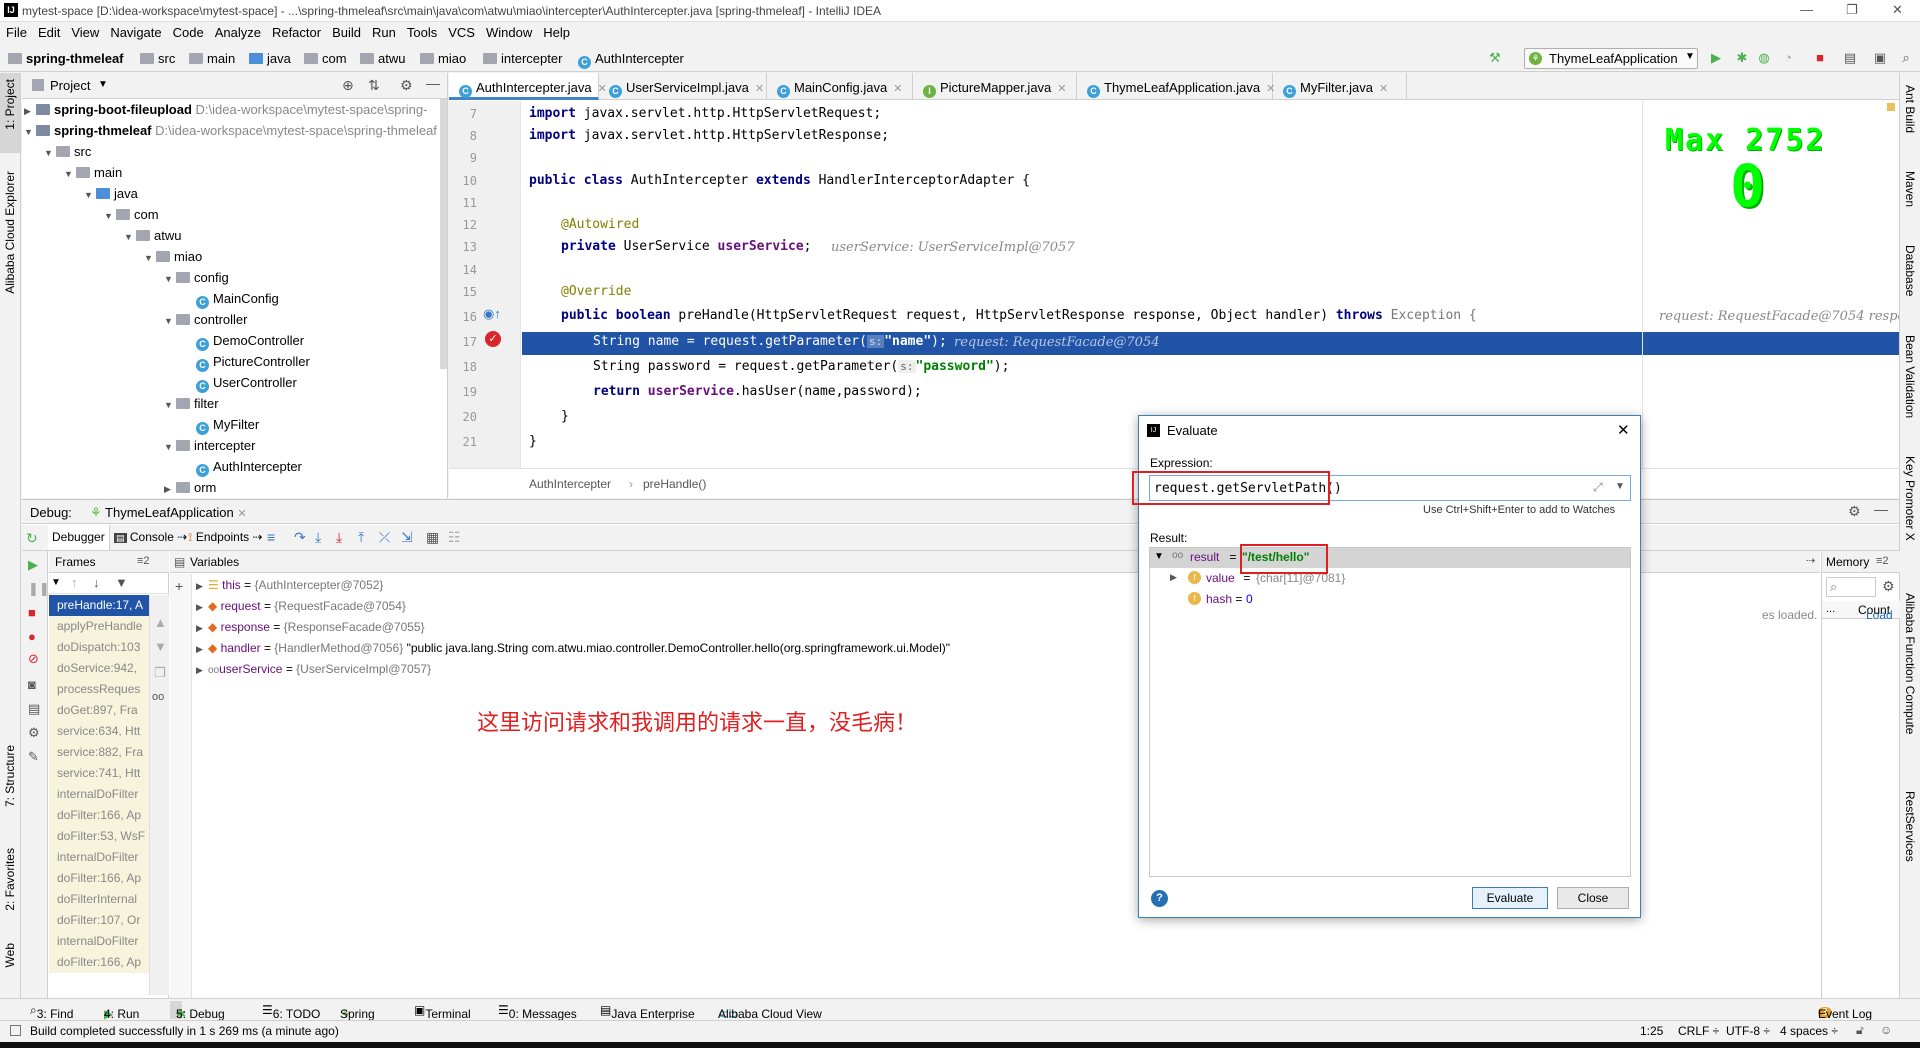 Image resolution: width=1920 pixels, height=1048 pixels. I want to click on line-separator: CRLF ÷, so click(1698, 1031).